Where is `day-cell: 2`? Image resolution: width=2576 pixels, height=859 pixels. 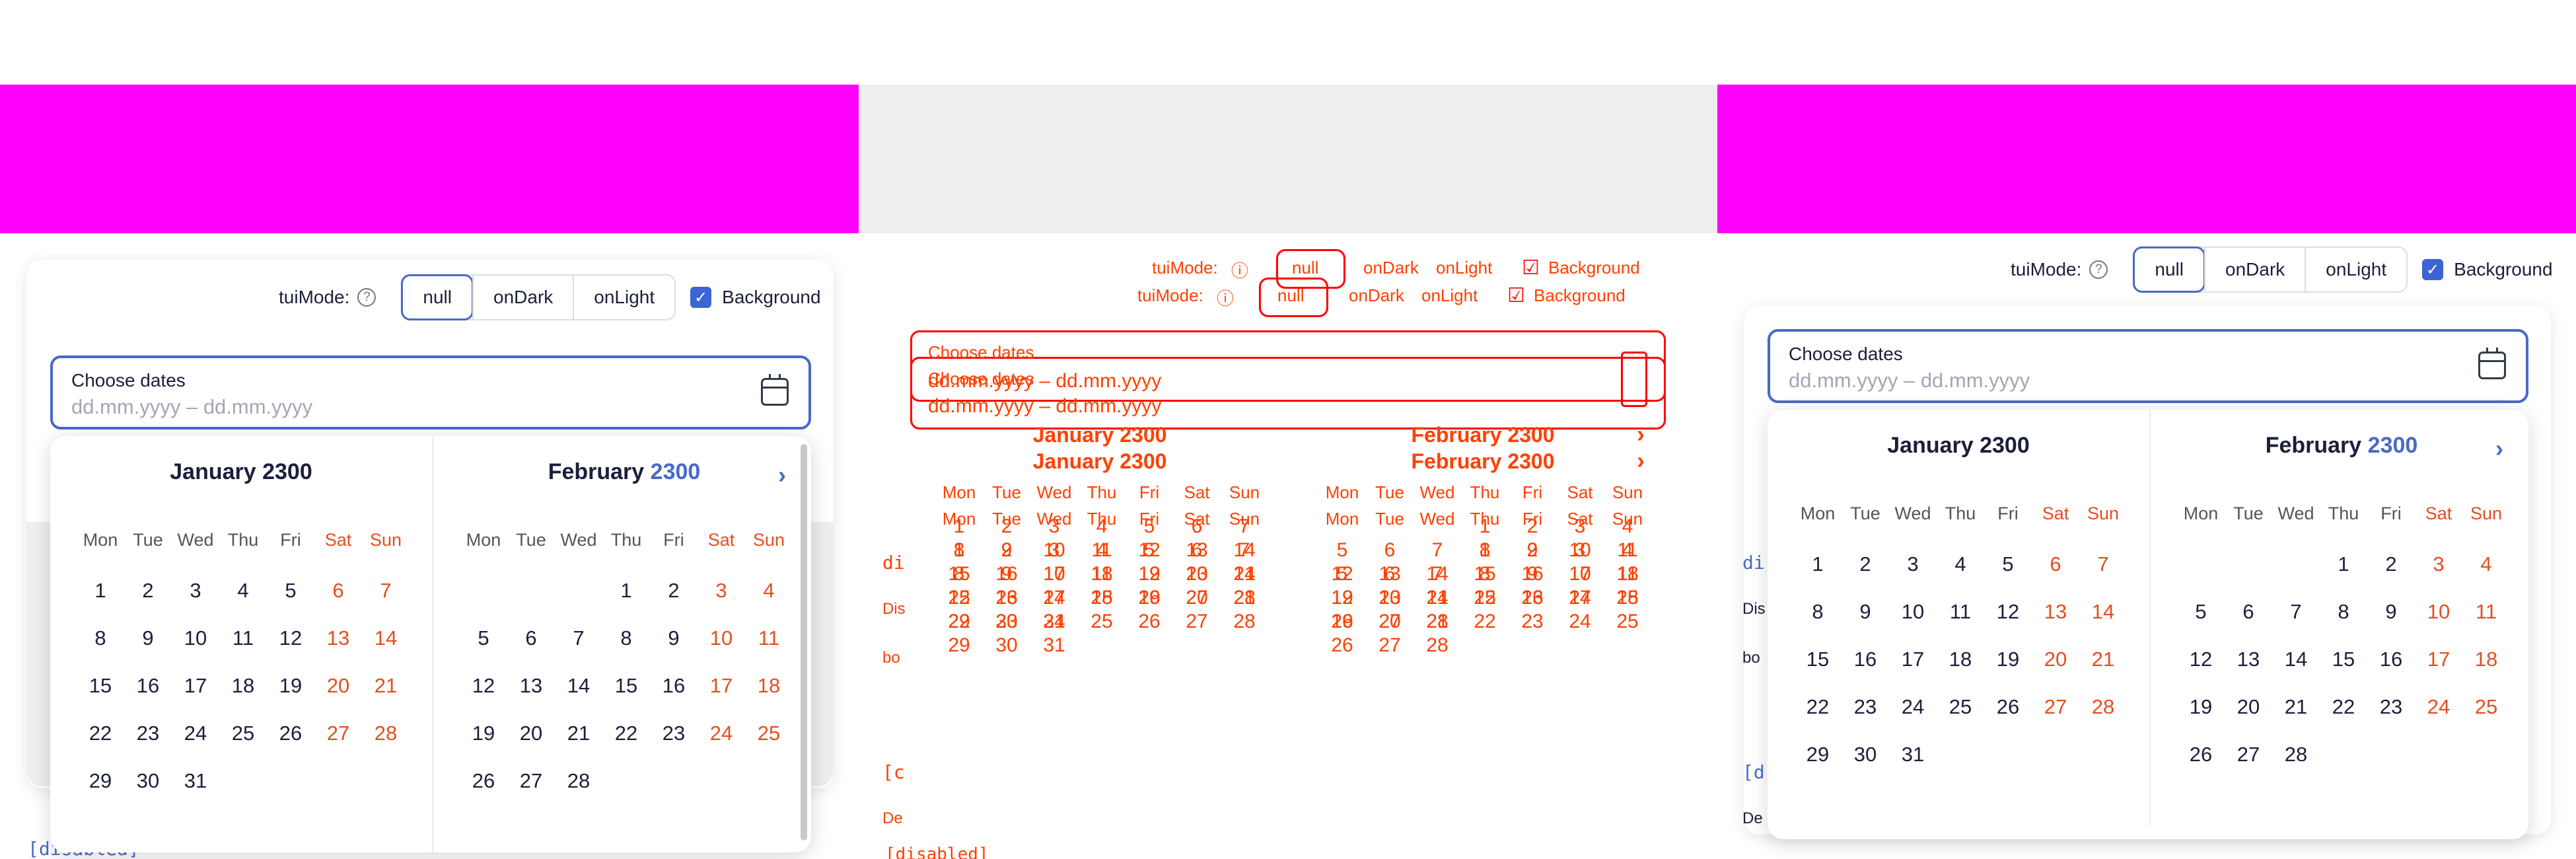
day-cell: 2 is located at coordinates (148, 591).